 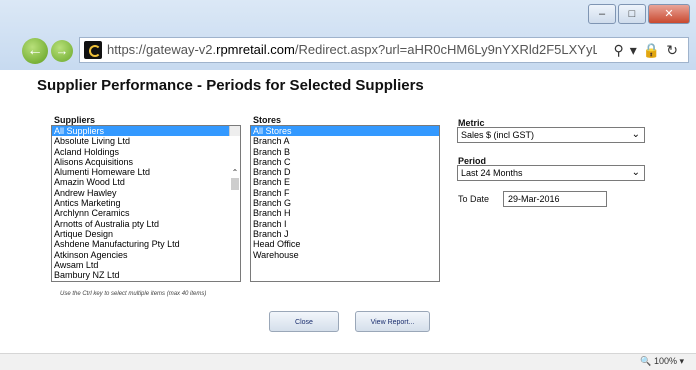 I want to click on list-item: Alumenti Homeware Ltd, so click(x=140, y=172).